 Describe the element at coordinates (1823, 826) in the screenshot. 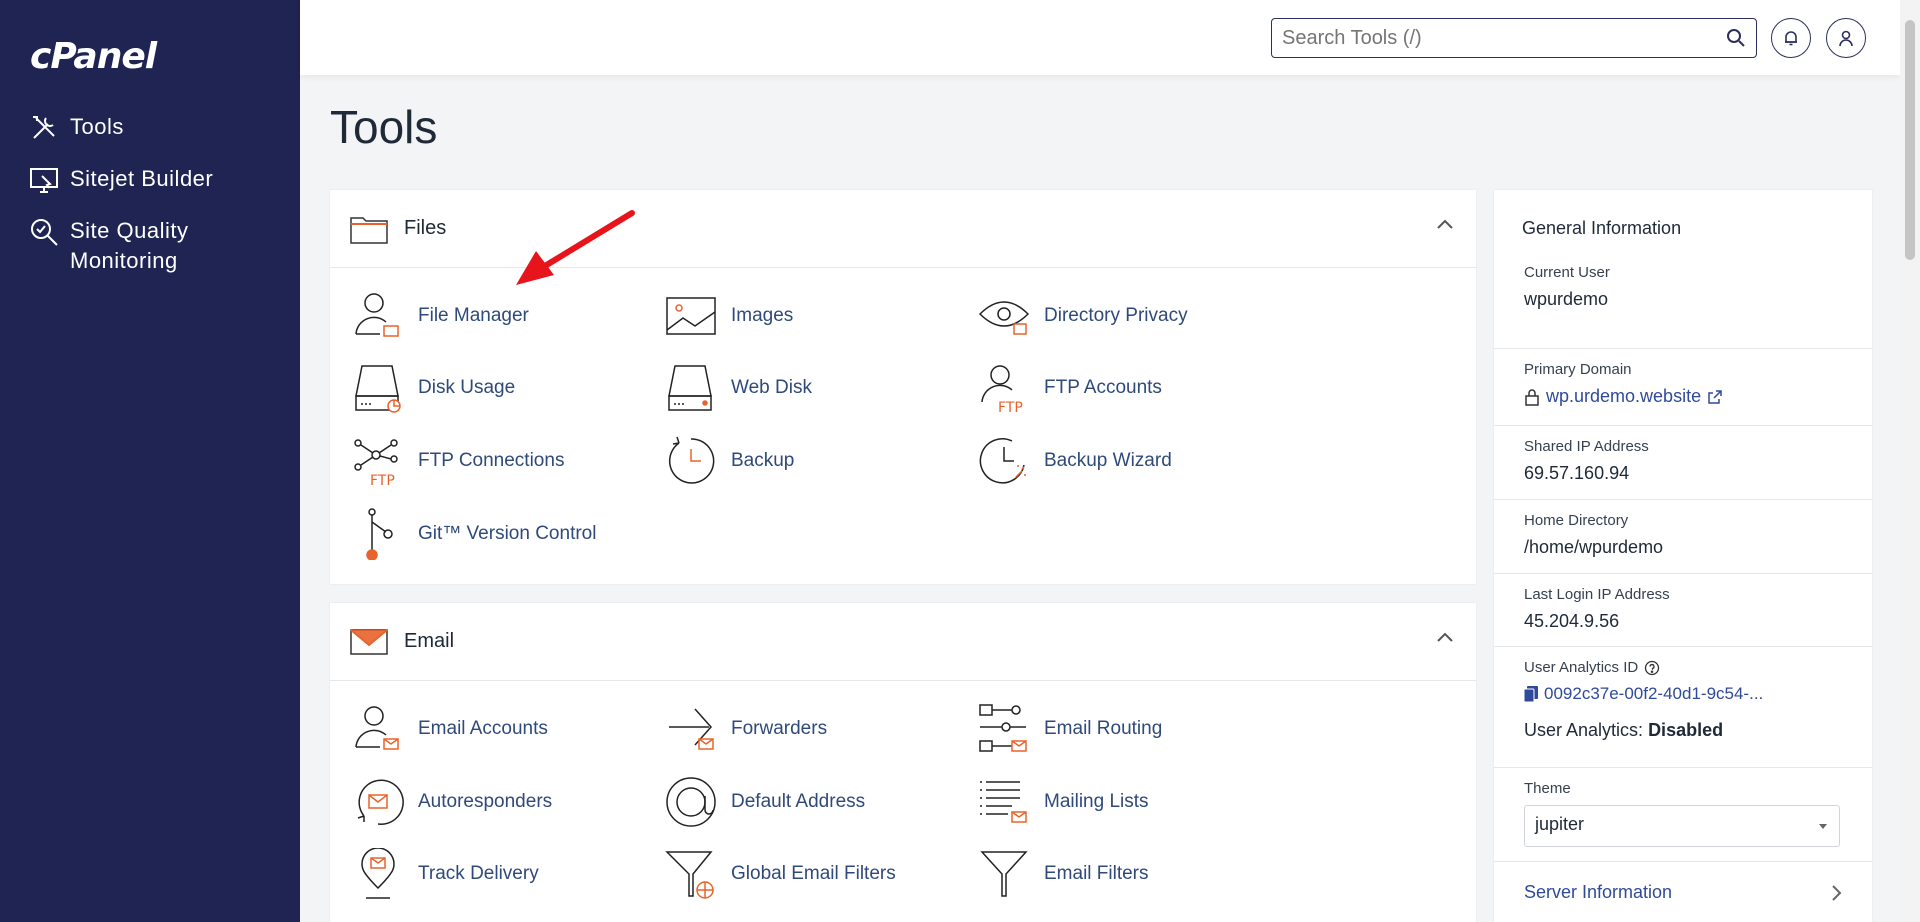

I see `caret-down-icon` at that location.